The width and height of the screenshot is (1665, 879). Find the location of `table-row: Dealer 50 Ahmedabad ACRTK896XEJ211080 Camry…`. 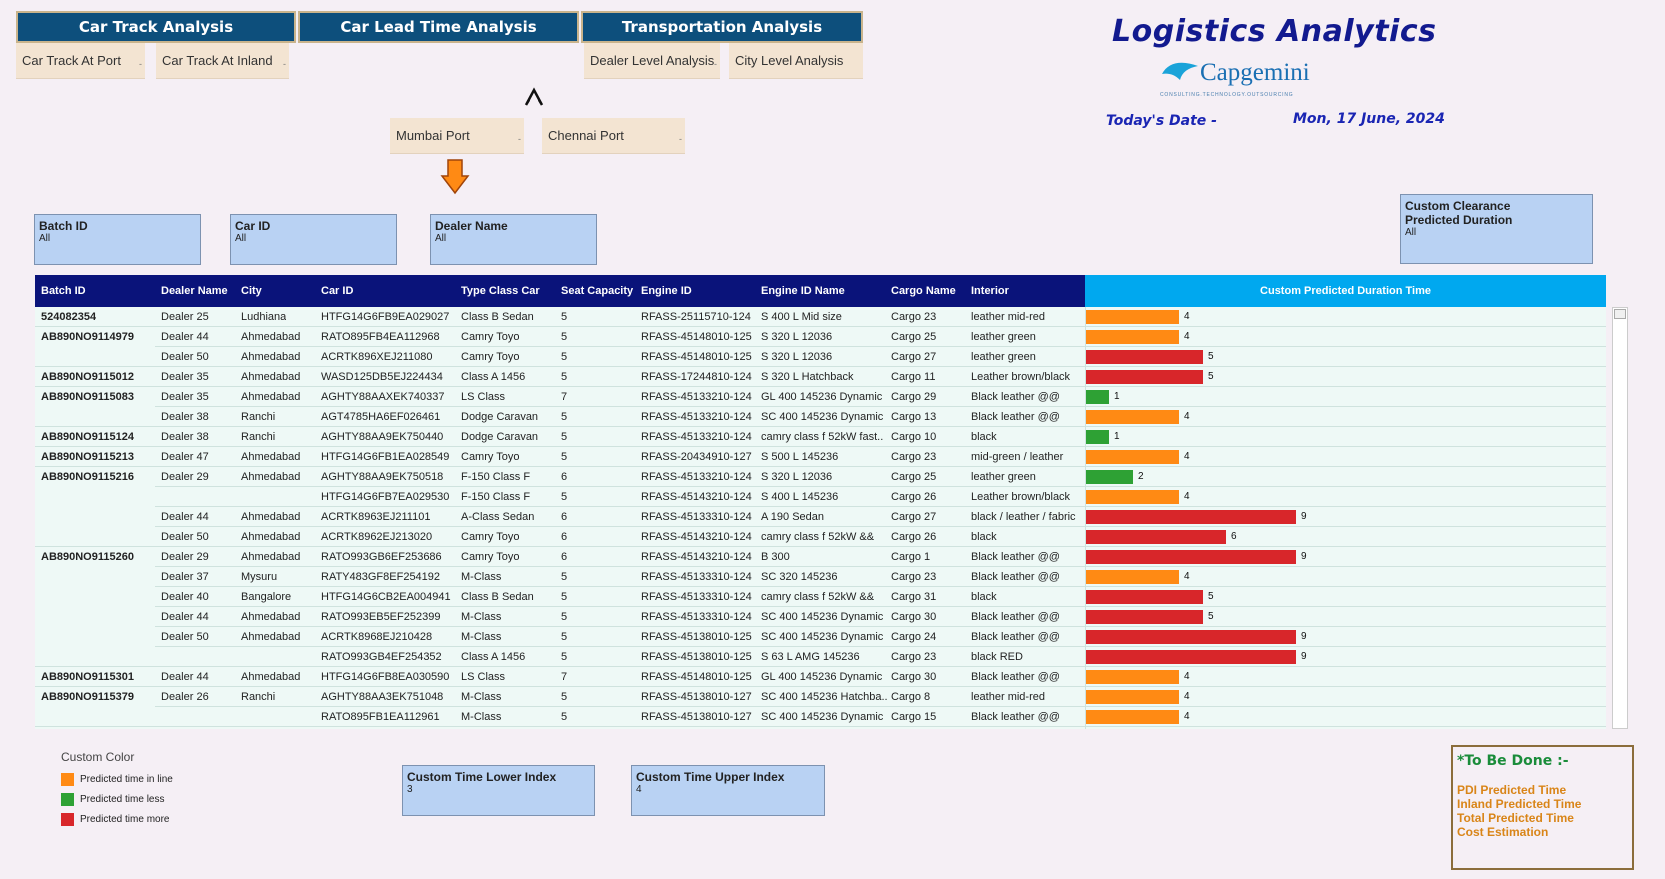

table-row: Dealer 50 Ahmedabad ACRTK896XEJ211080 Camry… is located at coordinates (820, 357).